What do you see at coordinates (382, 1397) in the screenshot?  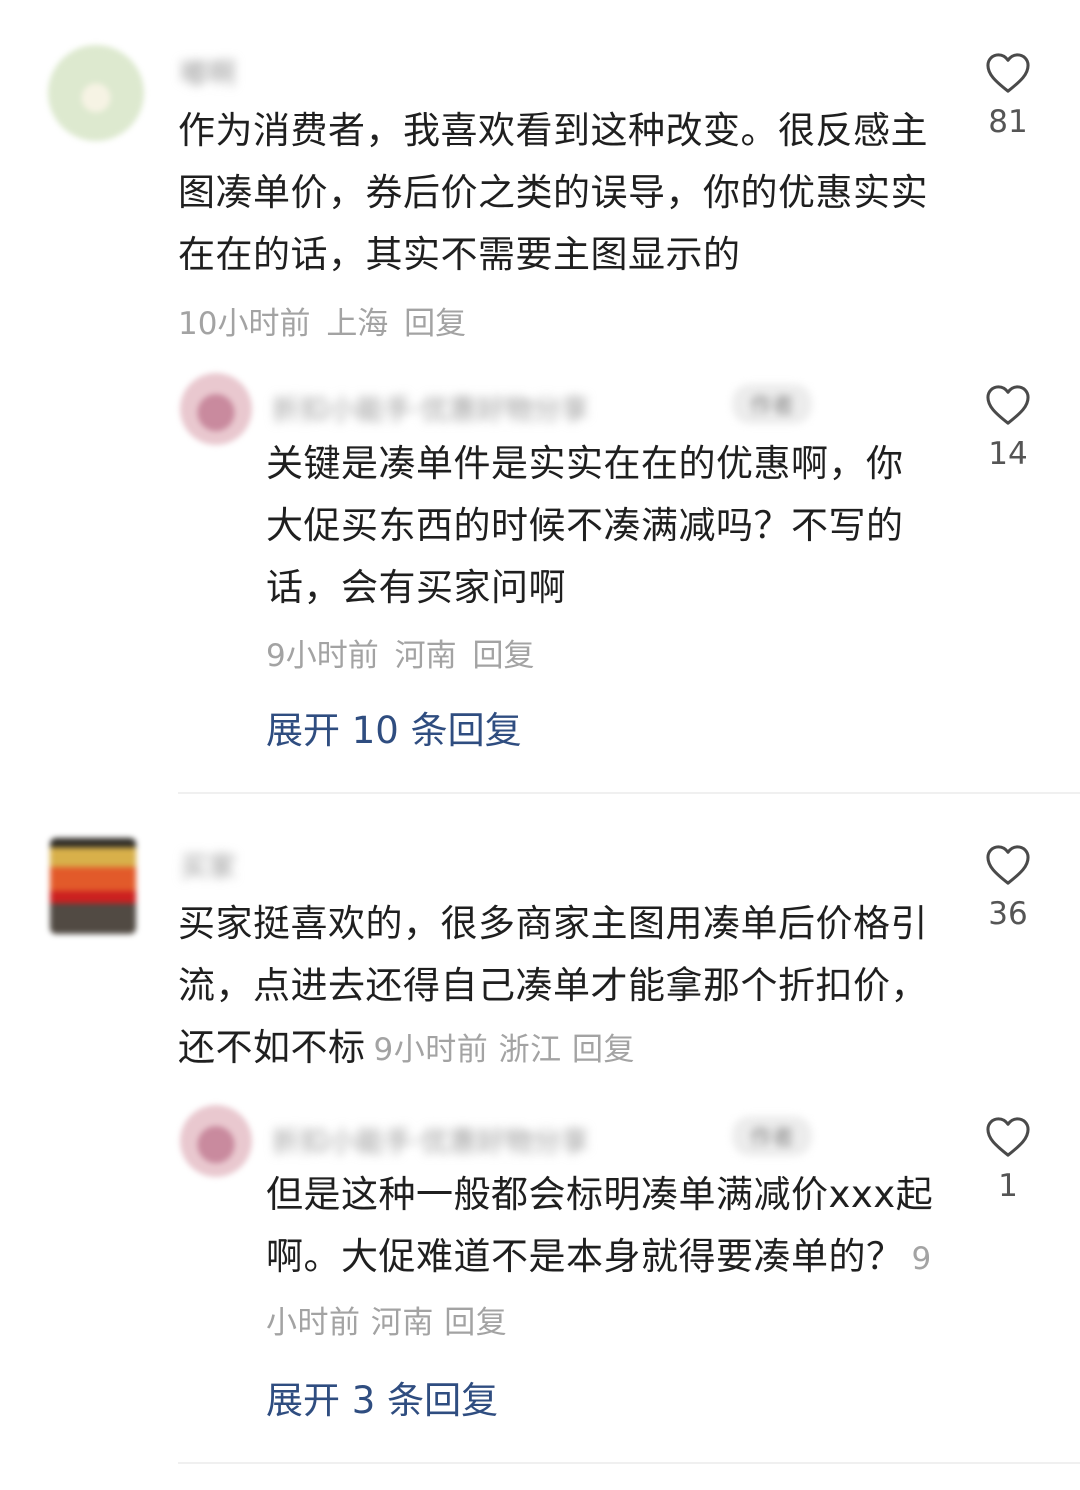 I see `expand-replies-button: 展开 3 条回复` at bounding box center [382, 1397].